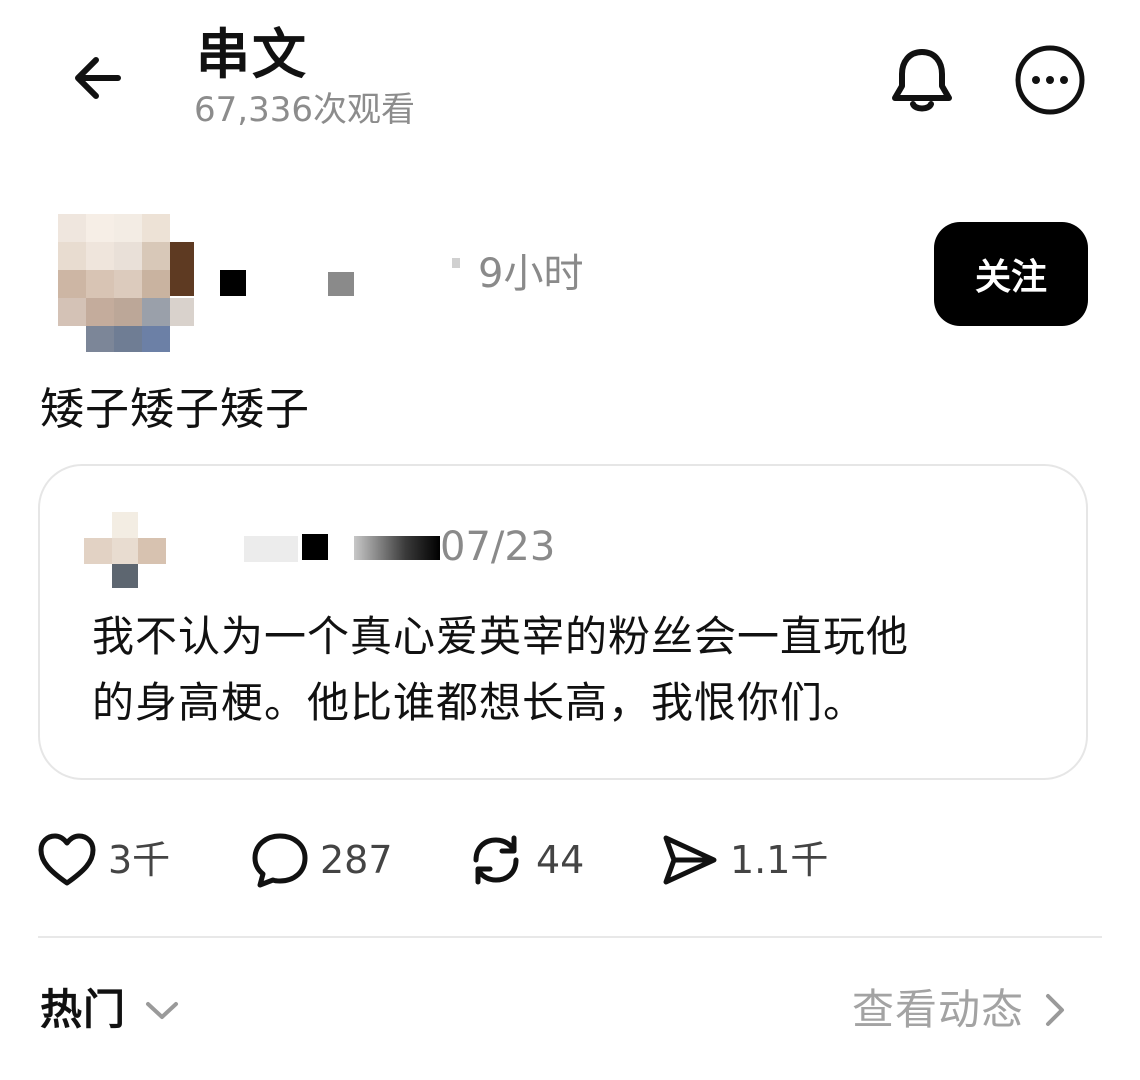 This screenshot has height=1080, width=1140. What do you see at coordinates (572, 670) in the screenshot?
I see `quoted-post-text: 我不认为一个真心爱英宰的粉丝会一直玩他 的身高梗。他比谁都想长高，我恨你们。` at bounding box center [572, 670].